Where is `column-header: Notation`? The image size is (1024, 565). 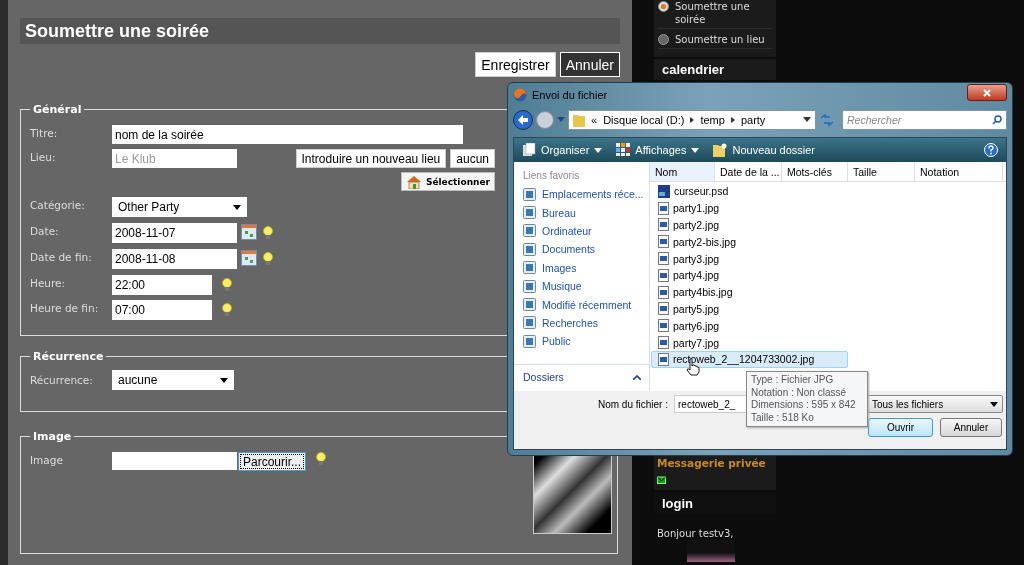
column-header: Notation is located at coordinates (959, 171).